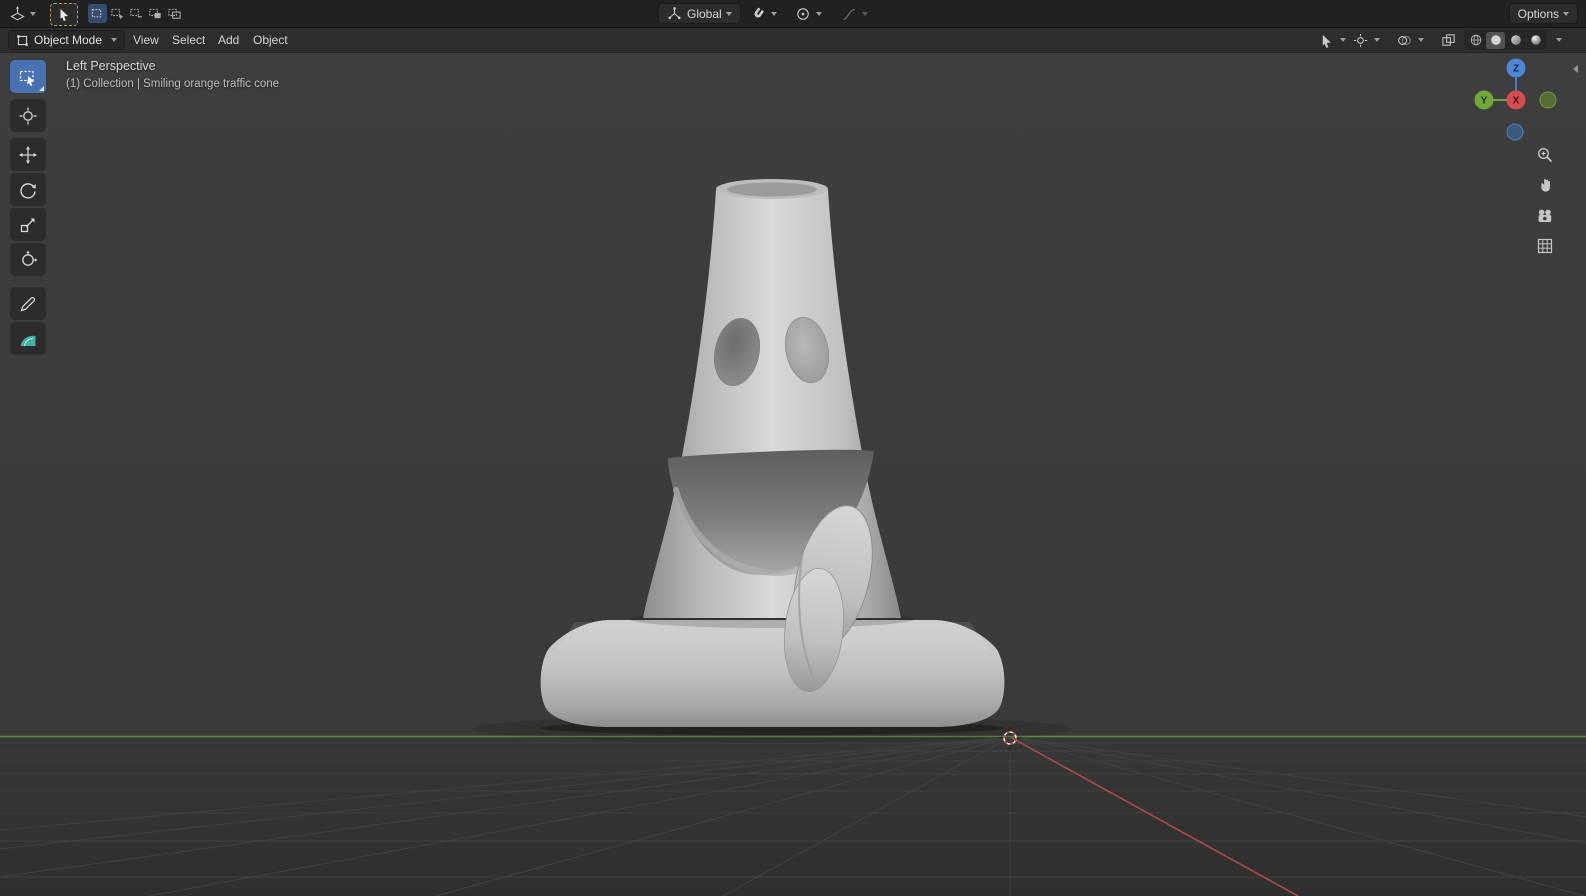  I want to click on tool-annotate, so click(28, 303).